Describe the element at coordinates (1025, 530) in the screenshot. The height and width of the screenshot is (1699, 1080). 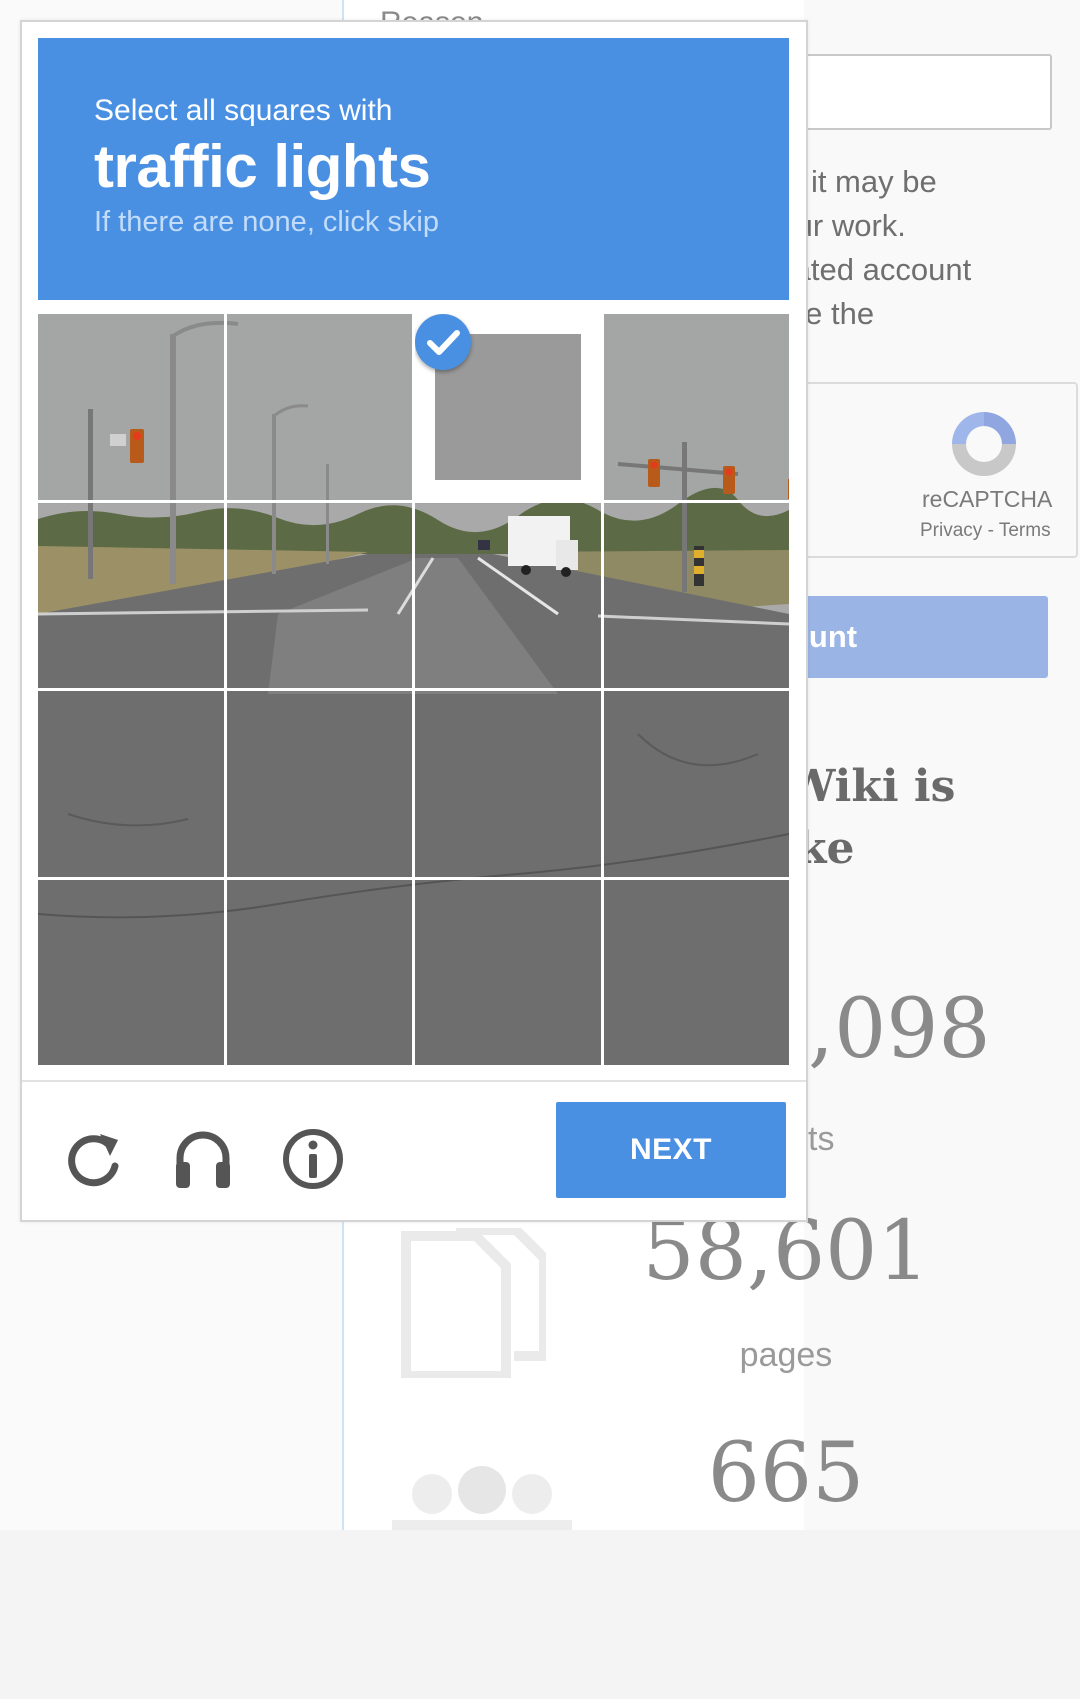
I see `terms-link: Terms` at that location.